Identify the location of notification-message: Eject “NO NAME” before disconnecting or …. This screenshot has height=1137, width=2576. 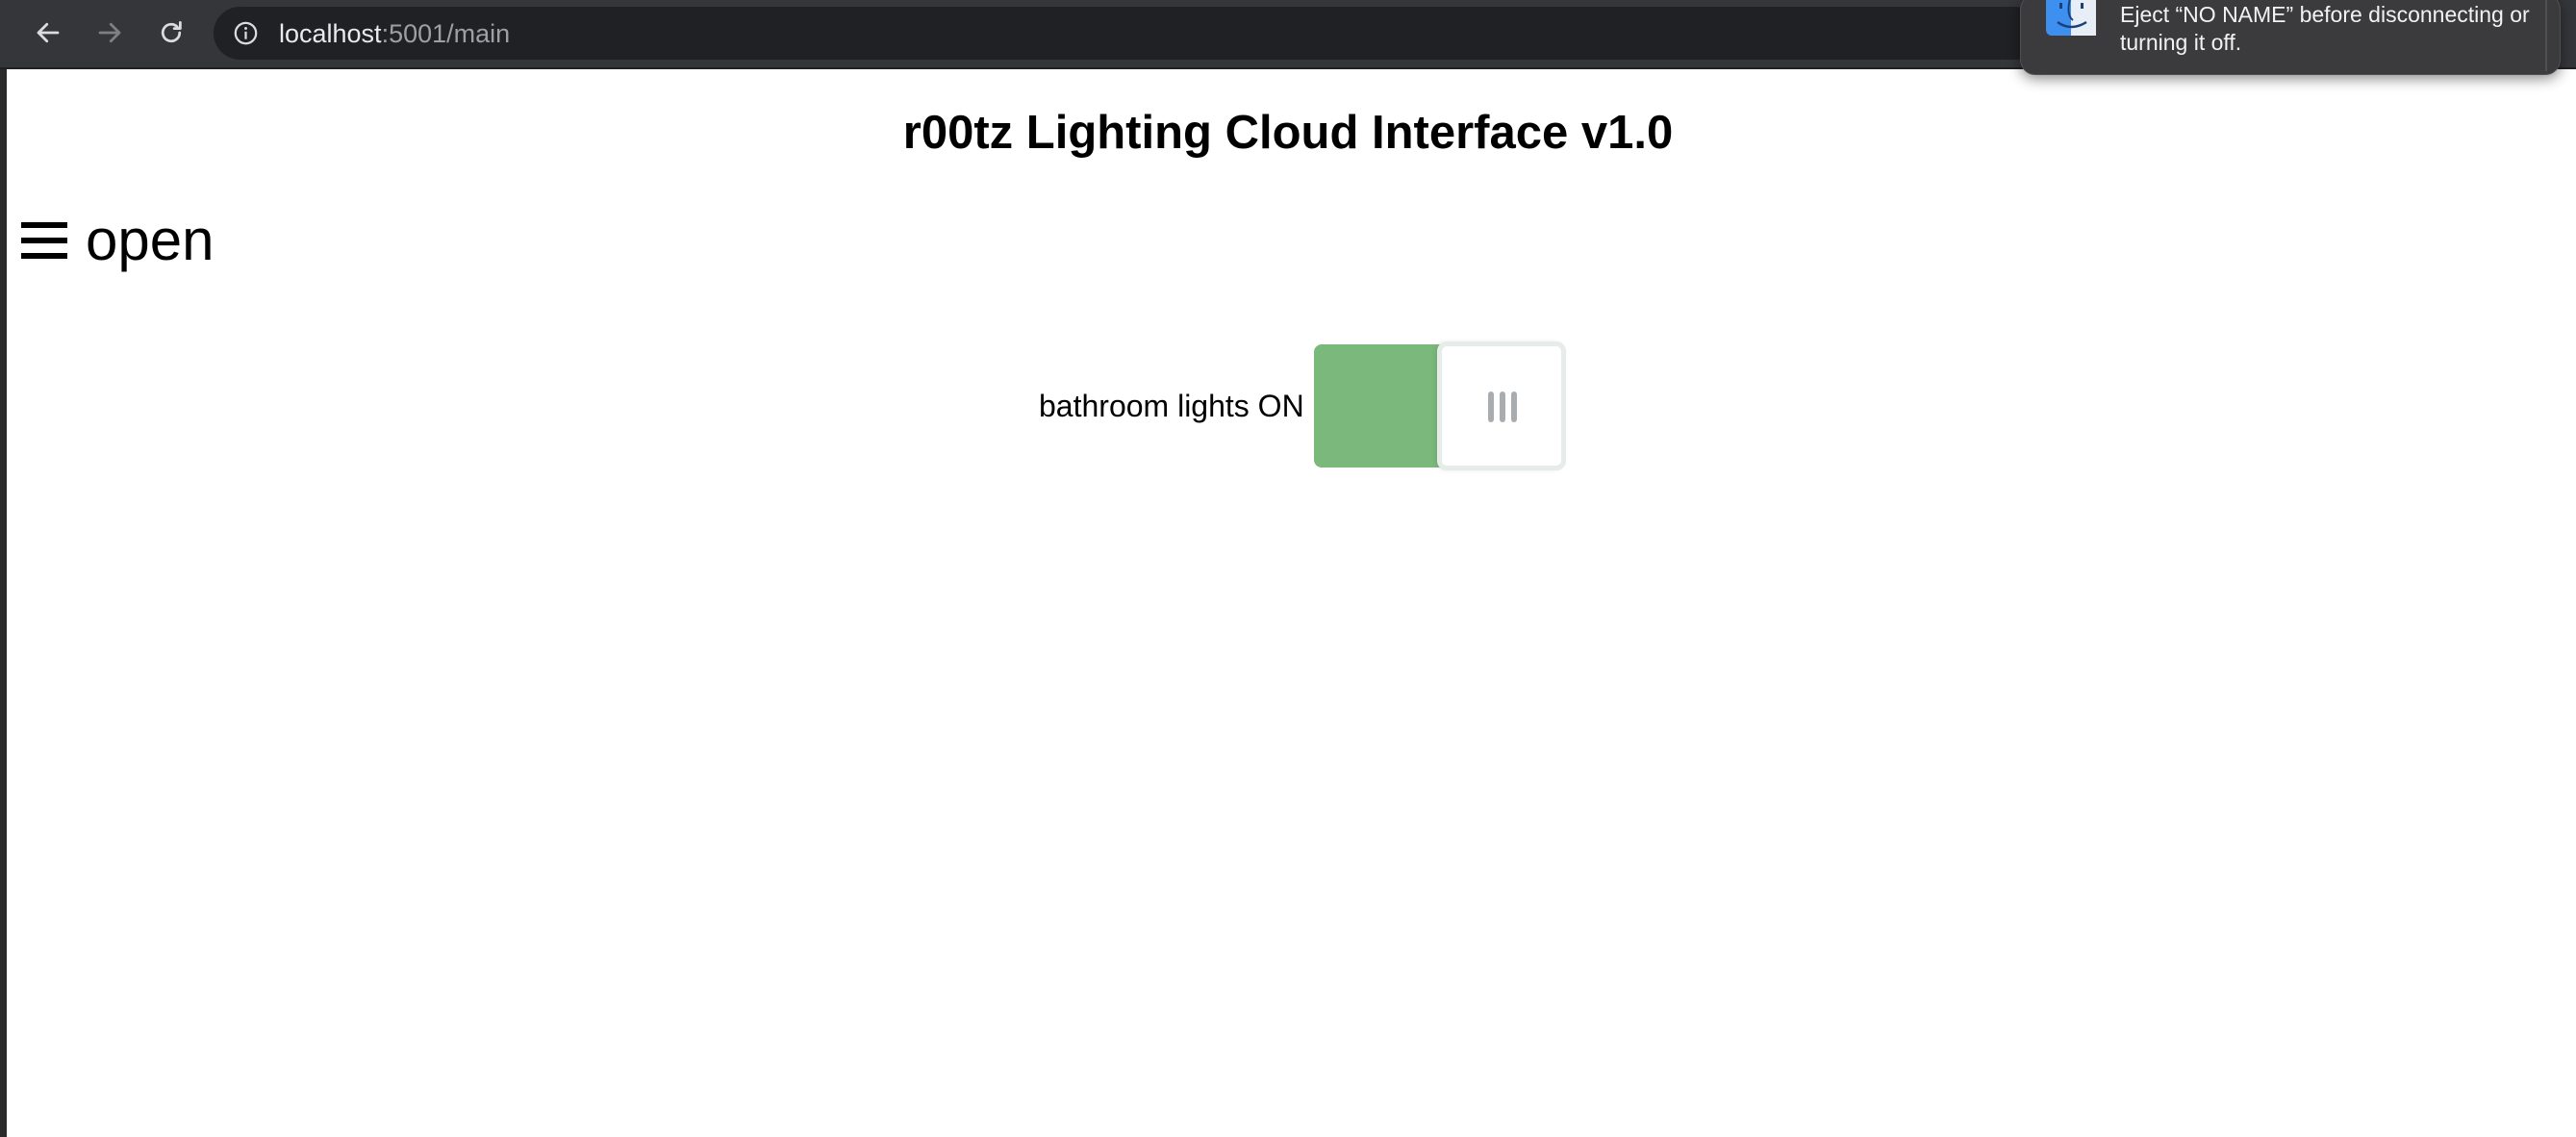
(2325, 28).